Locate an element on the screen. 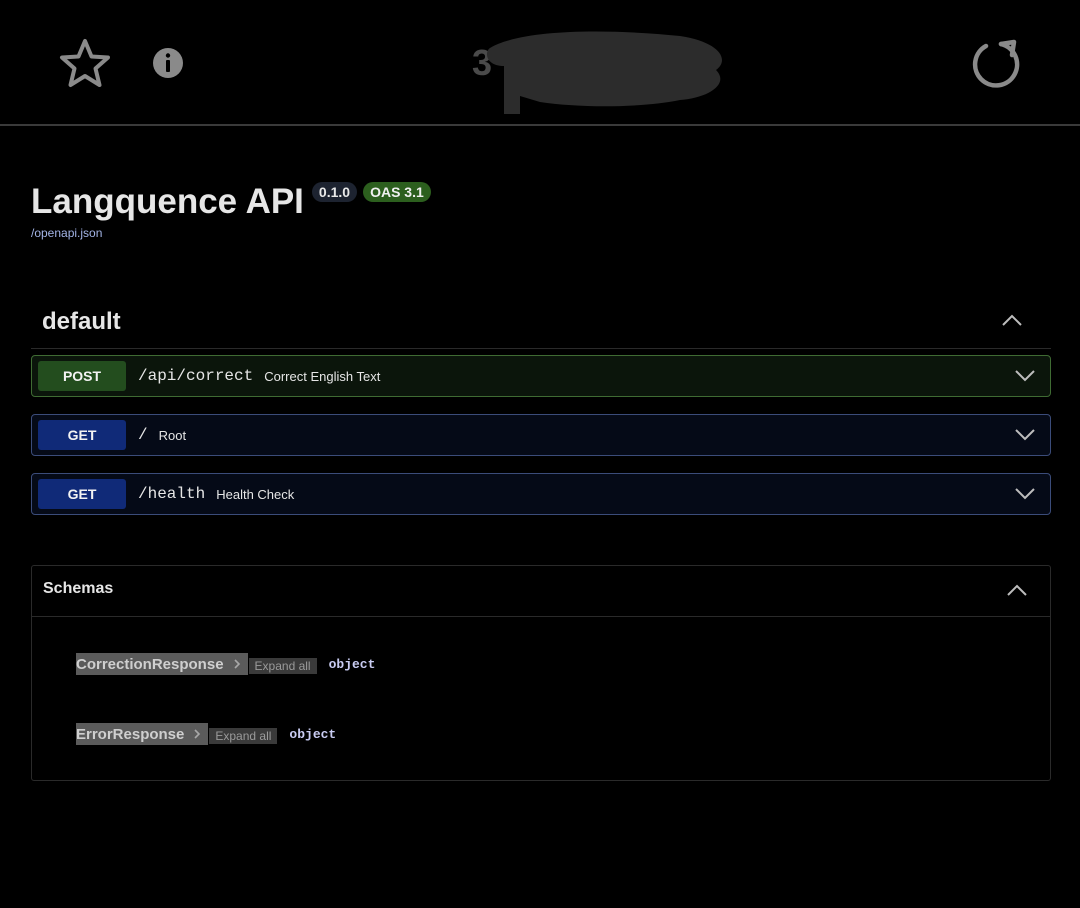 The height and width of the screenshot is (908, 1080). api-info: Langquence API 0.1.0 OAS 3.1 is located at coordinates (231, 202).